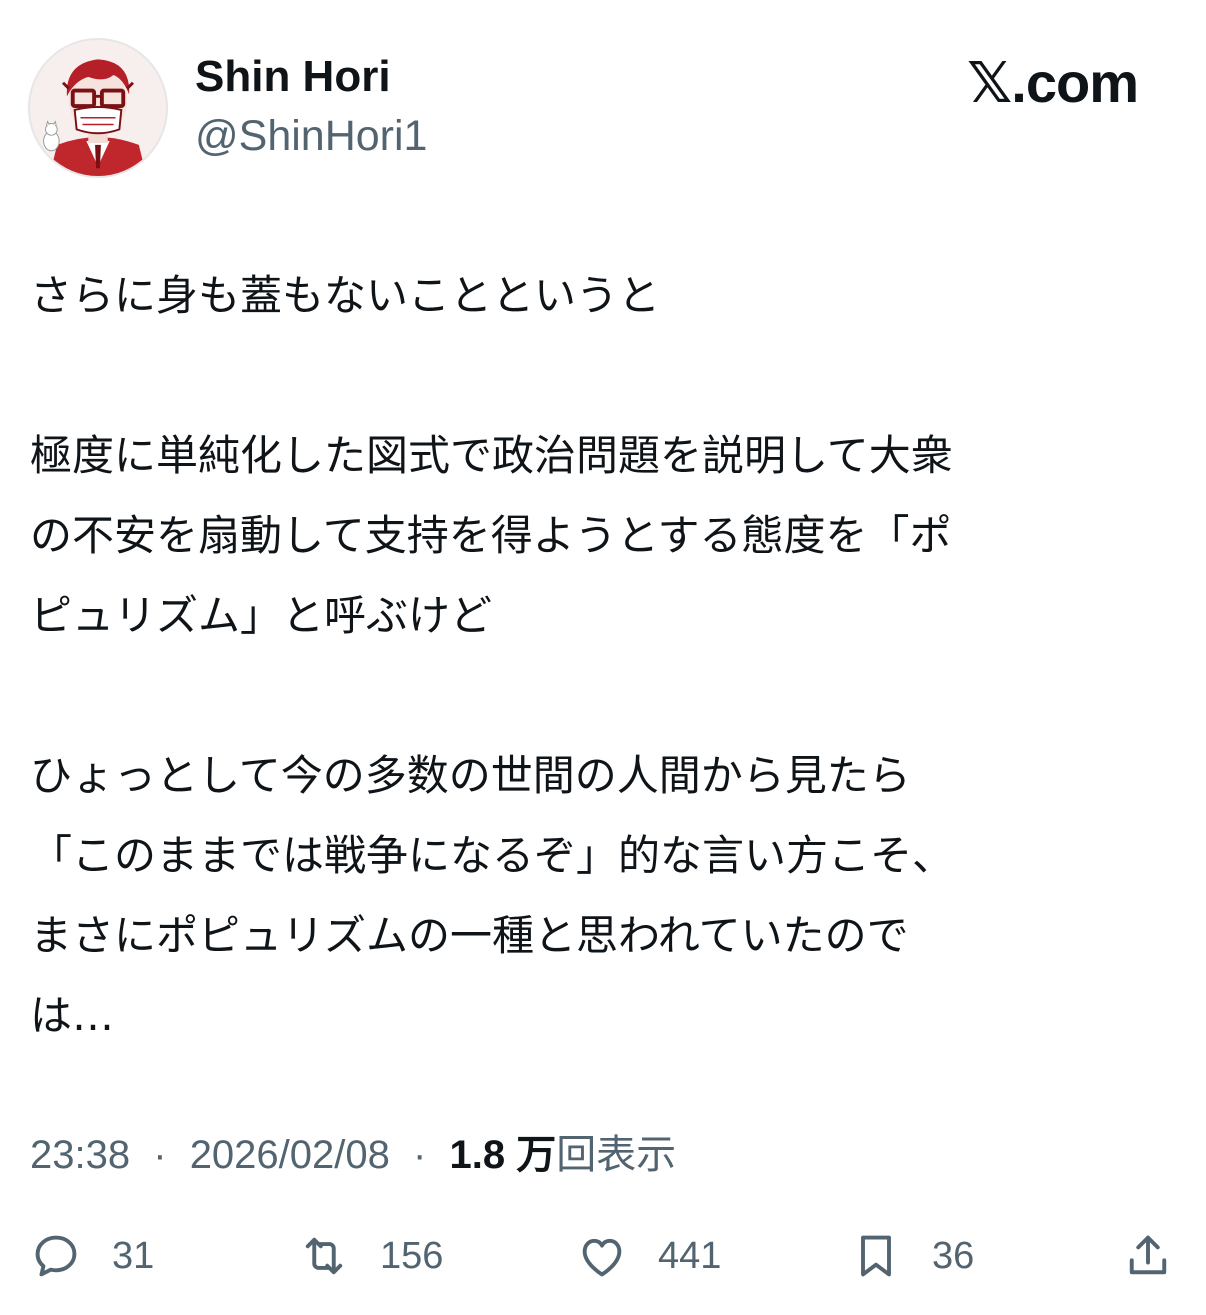  Describe the element at coordinates (345, 295) in the screenshot. I see `tweet-line: さらに身も蓋もないことというと` at that location.